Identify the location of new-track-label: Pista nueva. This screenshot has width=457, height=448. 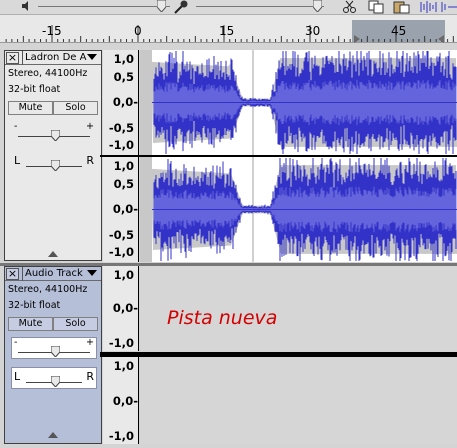
(222, 318).